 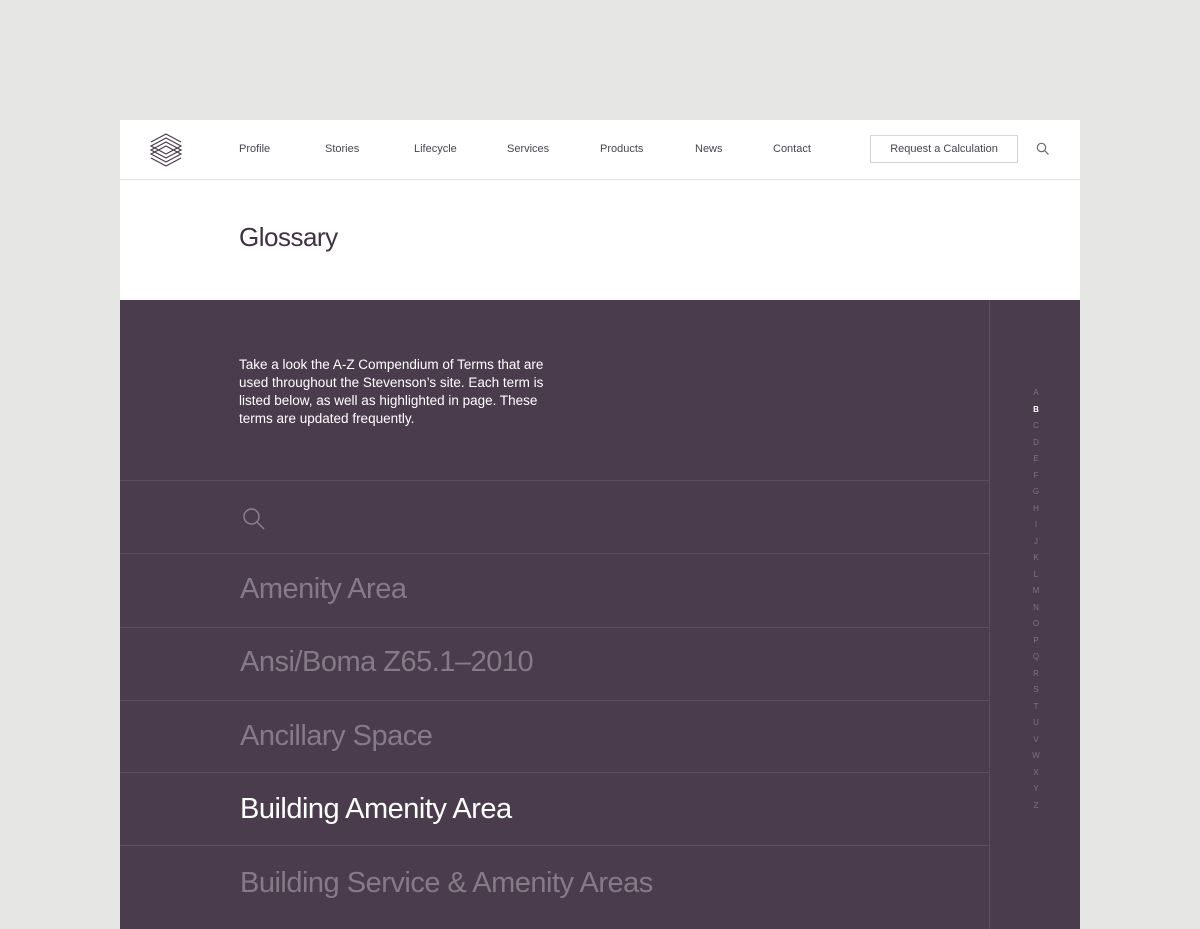 What do you see at coordinates (1035, 789) in the screenshot?
I see `alphabet-letter-y: Y` at bounding box center [1035, 789].